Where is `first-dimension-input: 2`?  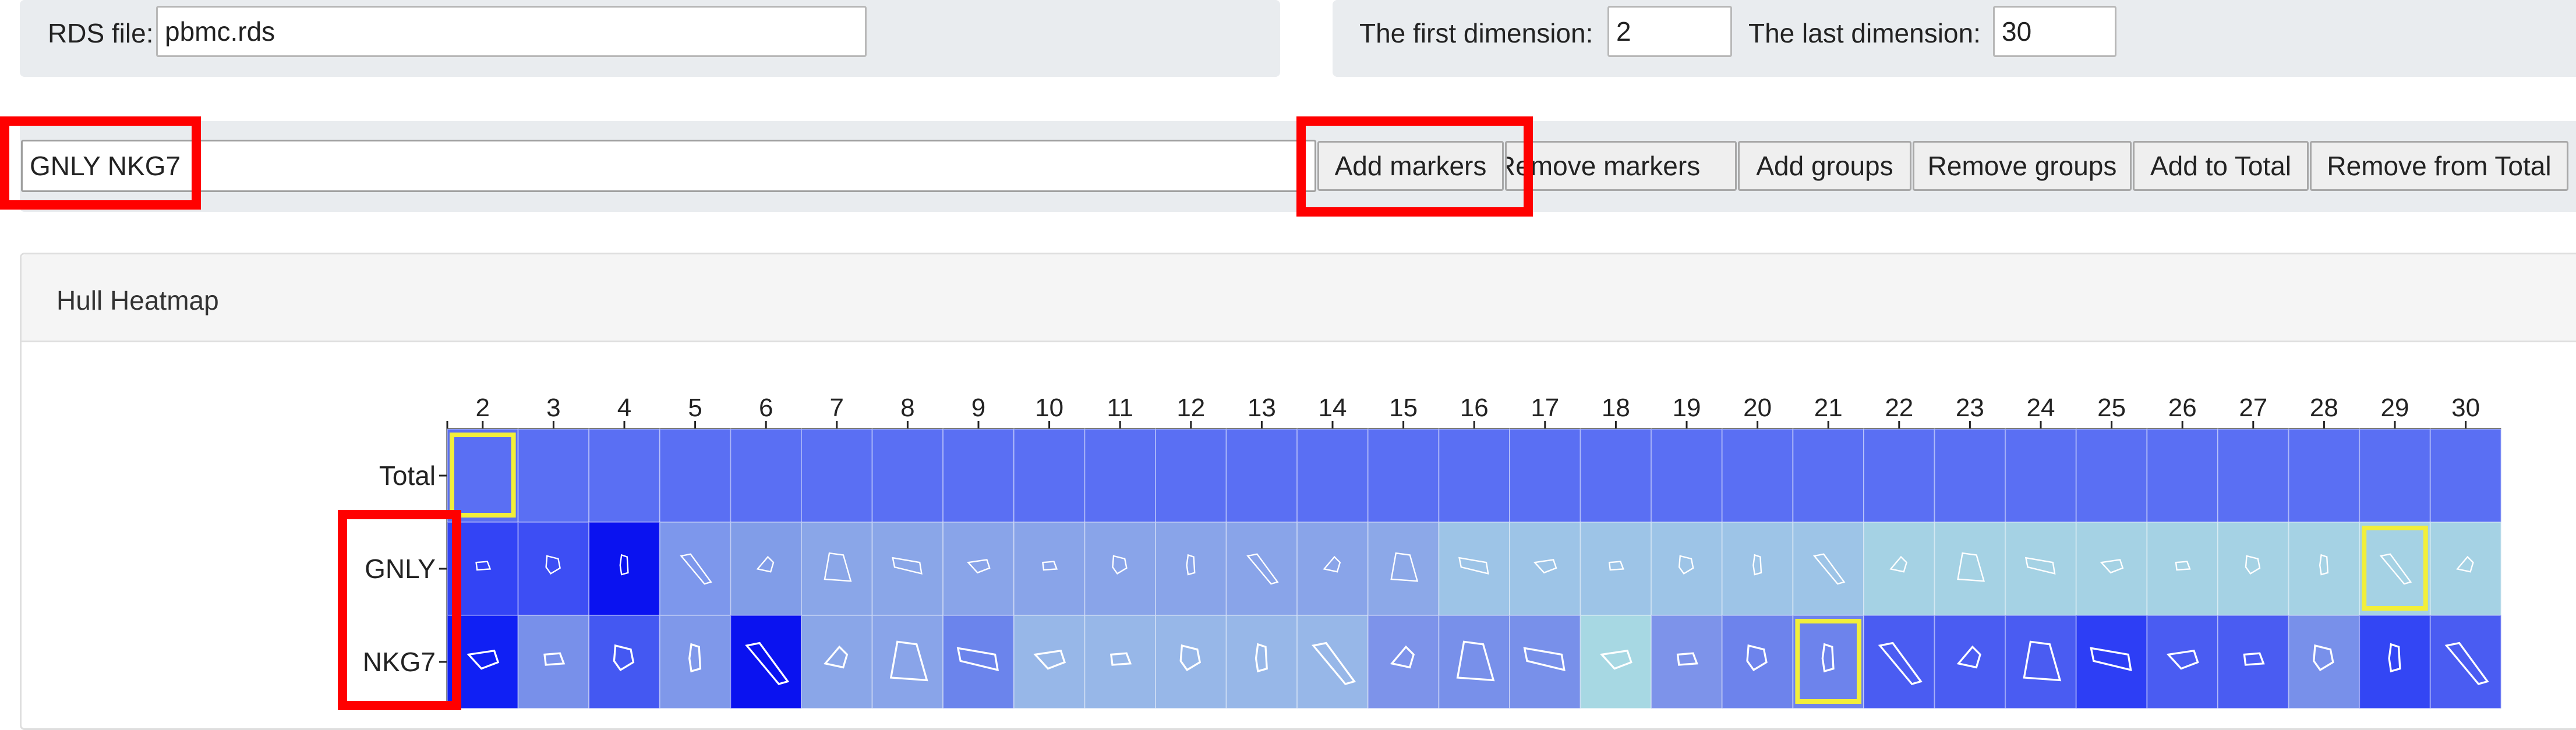 first-dimension-input: 2 is located at coordinates (1669, 31).